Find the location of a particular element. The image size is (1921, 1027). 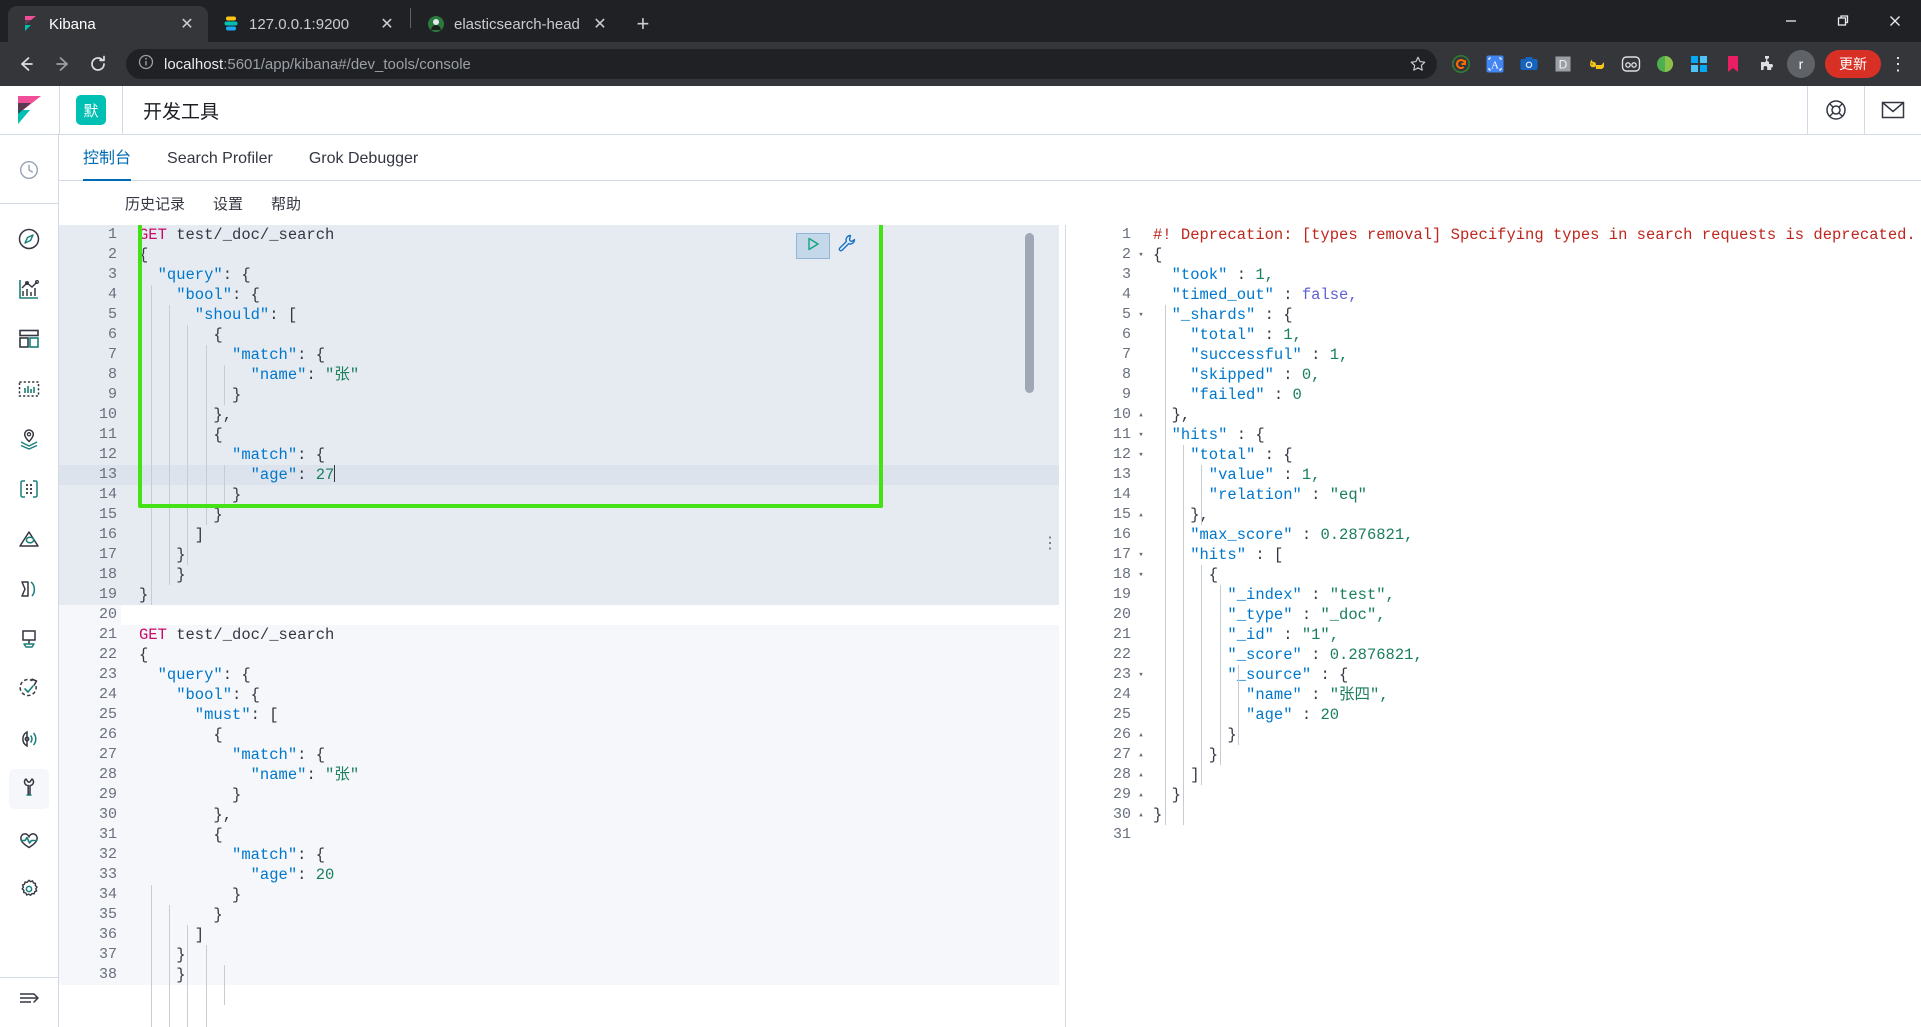

send-request-button is located at coordinates (813, 246).